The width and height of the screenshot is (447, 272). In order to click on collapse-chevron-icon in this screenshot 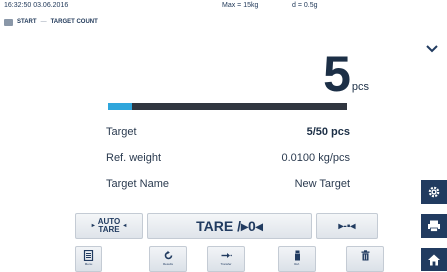, I will do `click(432, 46)`.